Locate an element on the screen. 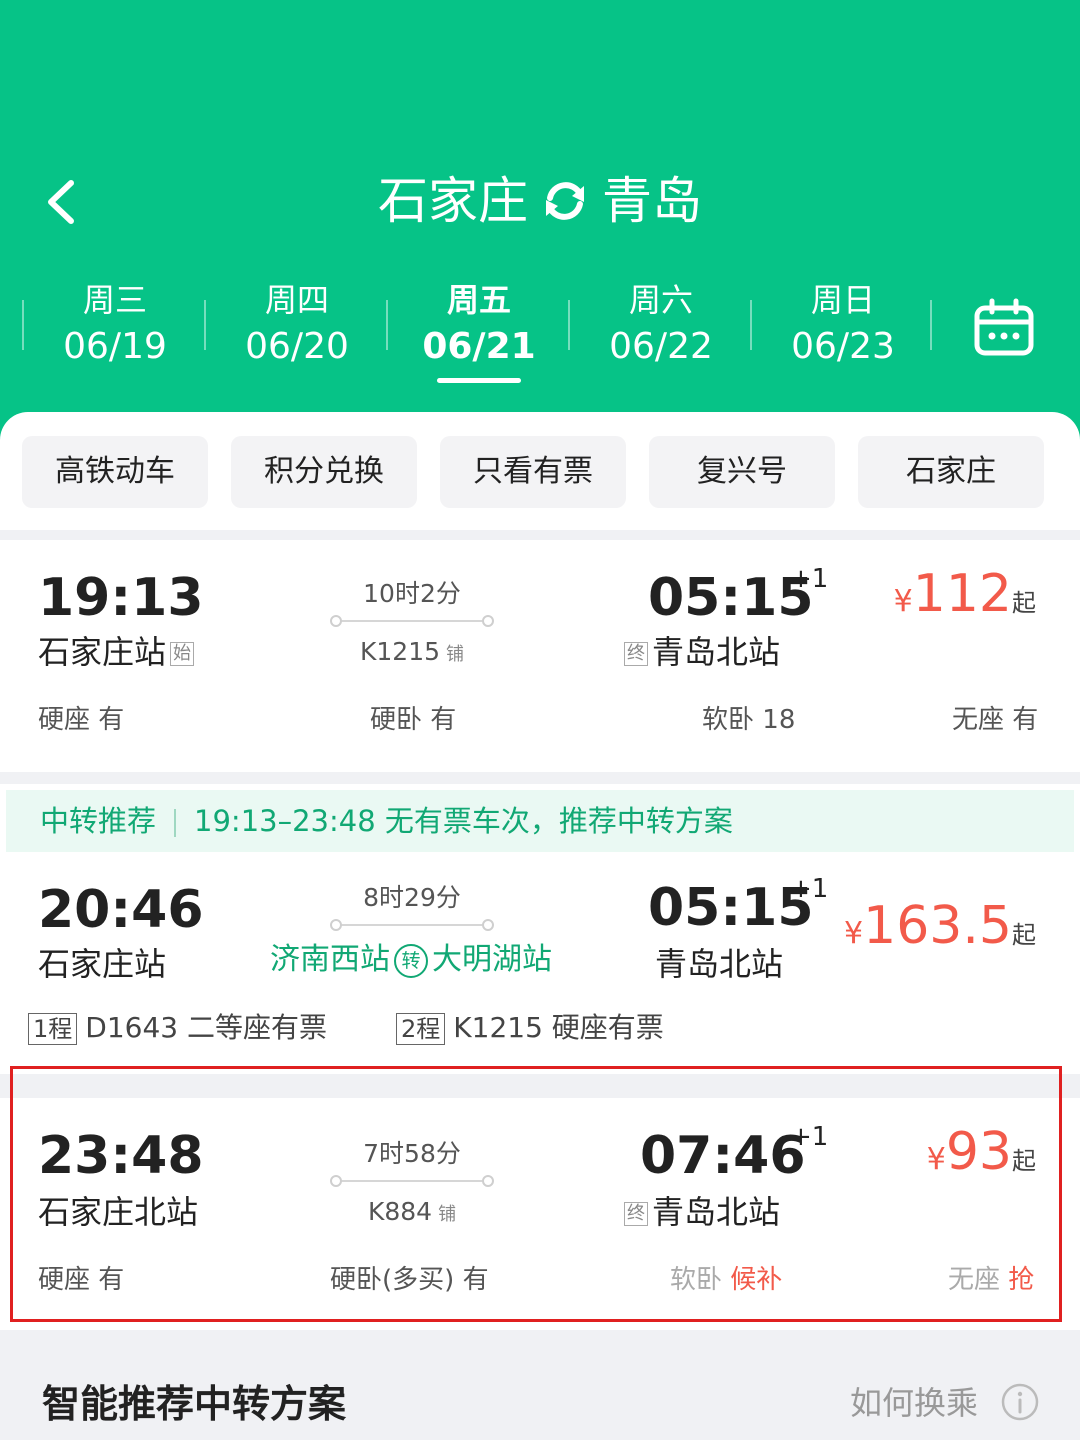  from-city: 石家庄 is located at coordinates (453, 201).